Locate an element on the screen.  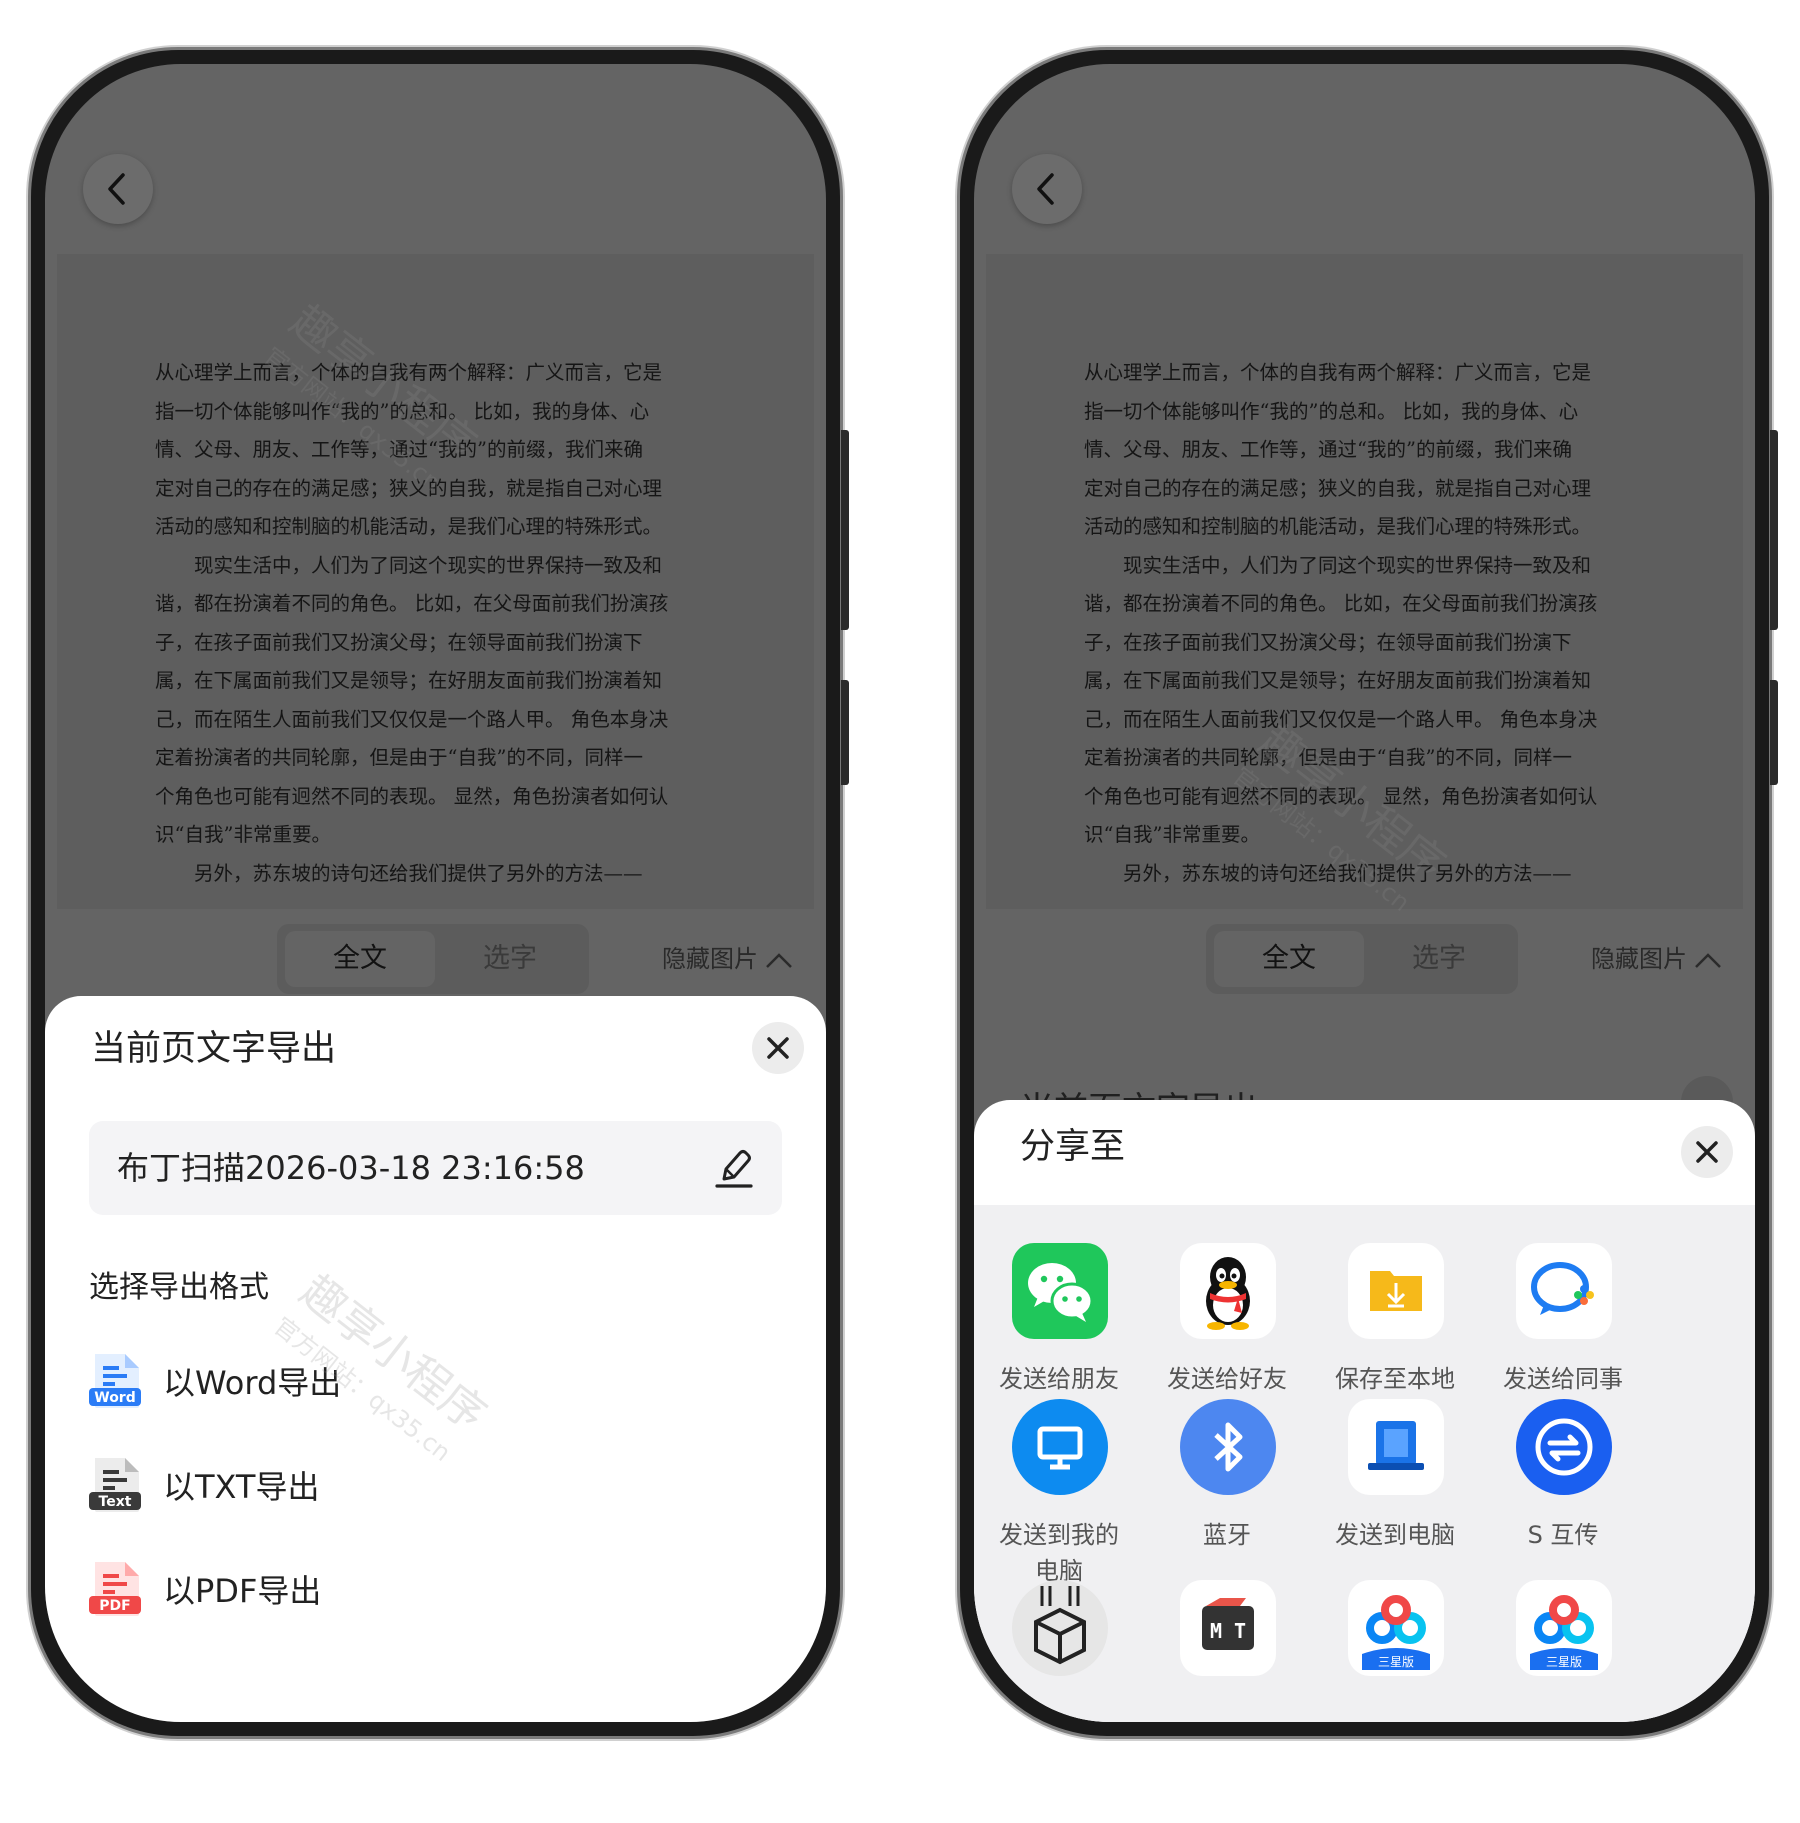
word-option-label: 以Word导出 is located at coordinates (252, 1383).